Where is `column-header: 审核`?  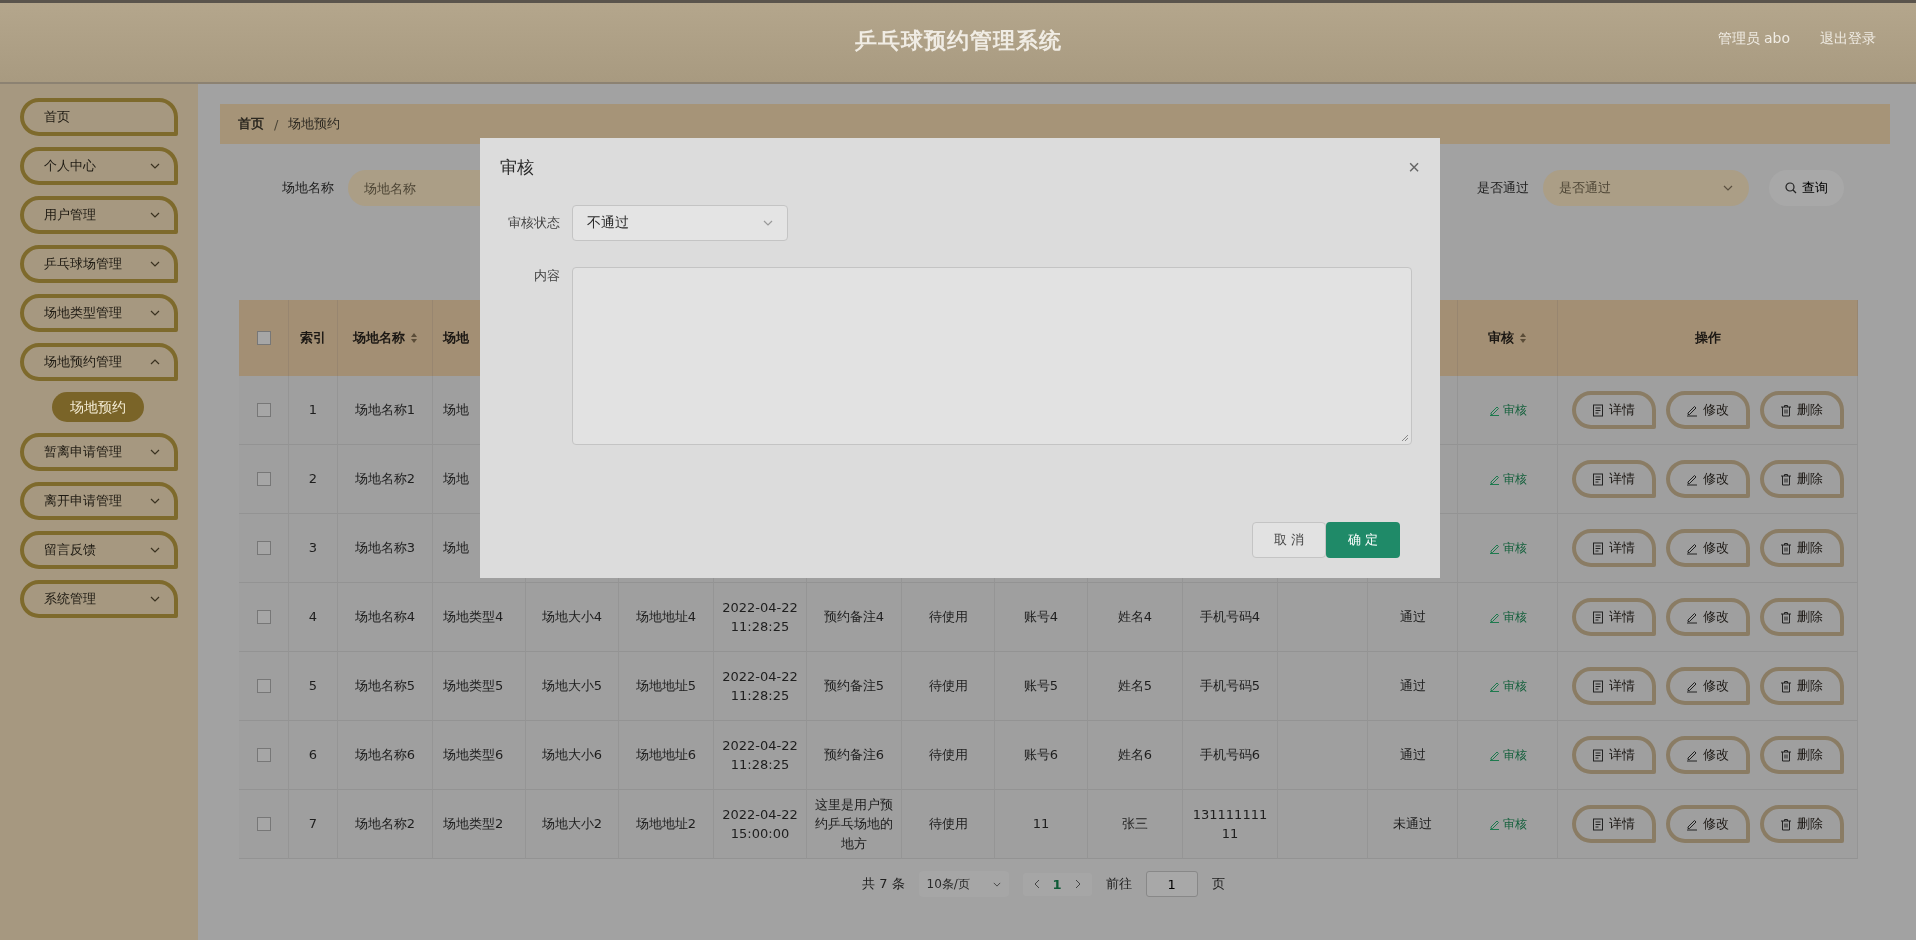
column-header: 审核 is located at coordinates (1501, 338).